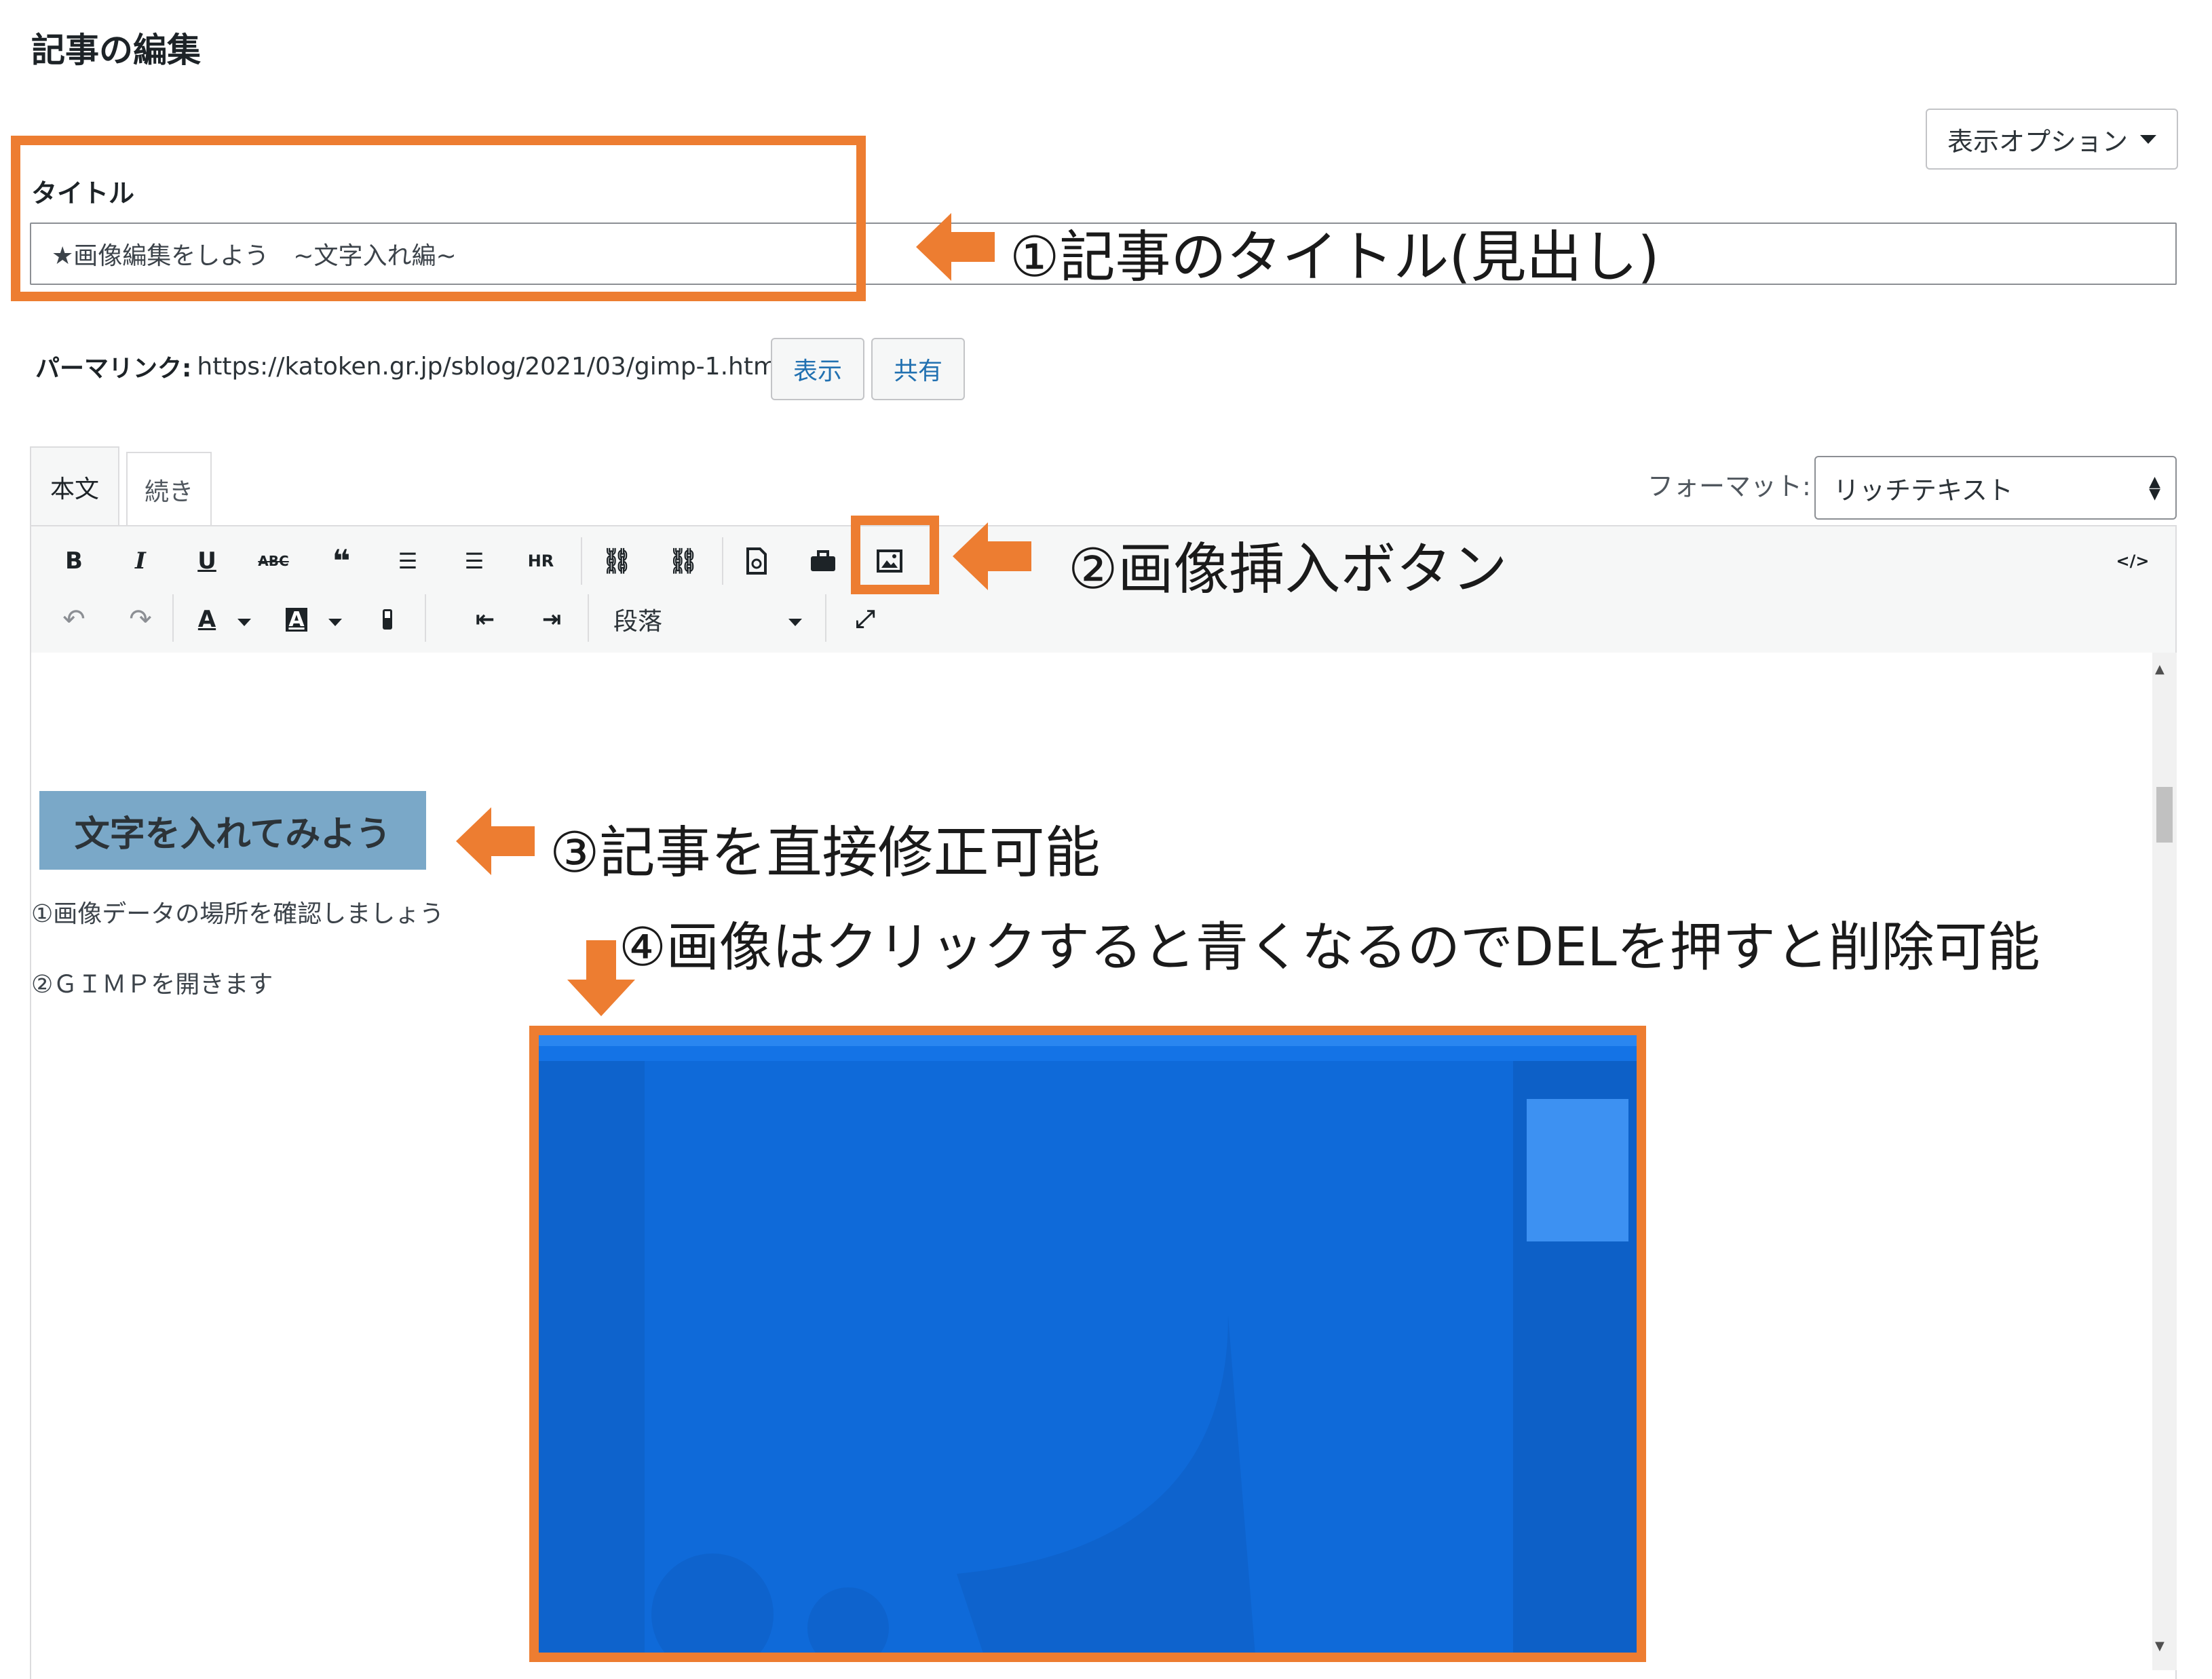 This screenshot has height=1679, width=2212. Describe the element at coordinates (152, 983) in the screenshot. I see `content-paragraph: ②ＧＩＭＰを開きます` at that location.